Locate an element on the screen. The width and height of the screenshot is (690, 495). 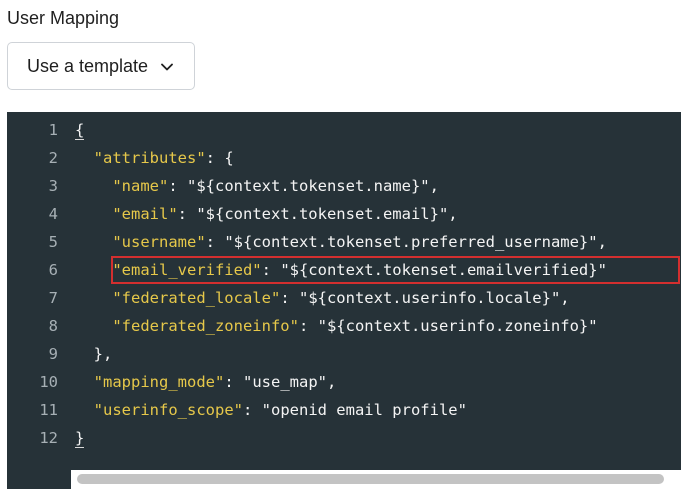
json-key: "email" is located at coordinates (145, 214).